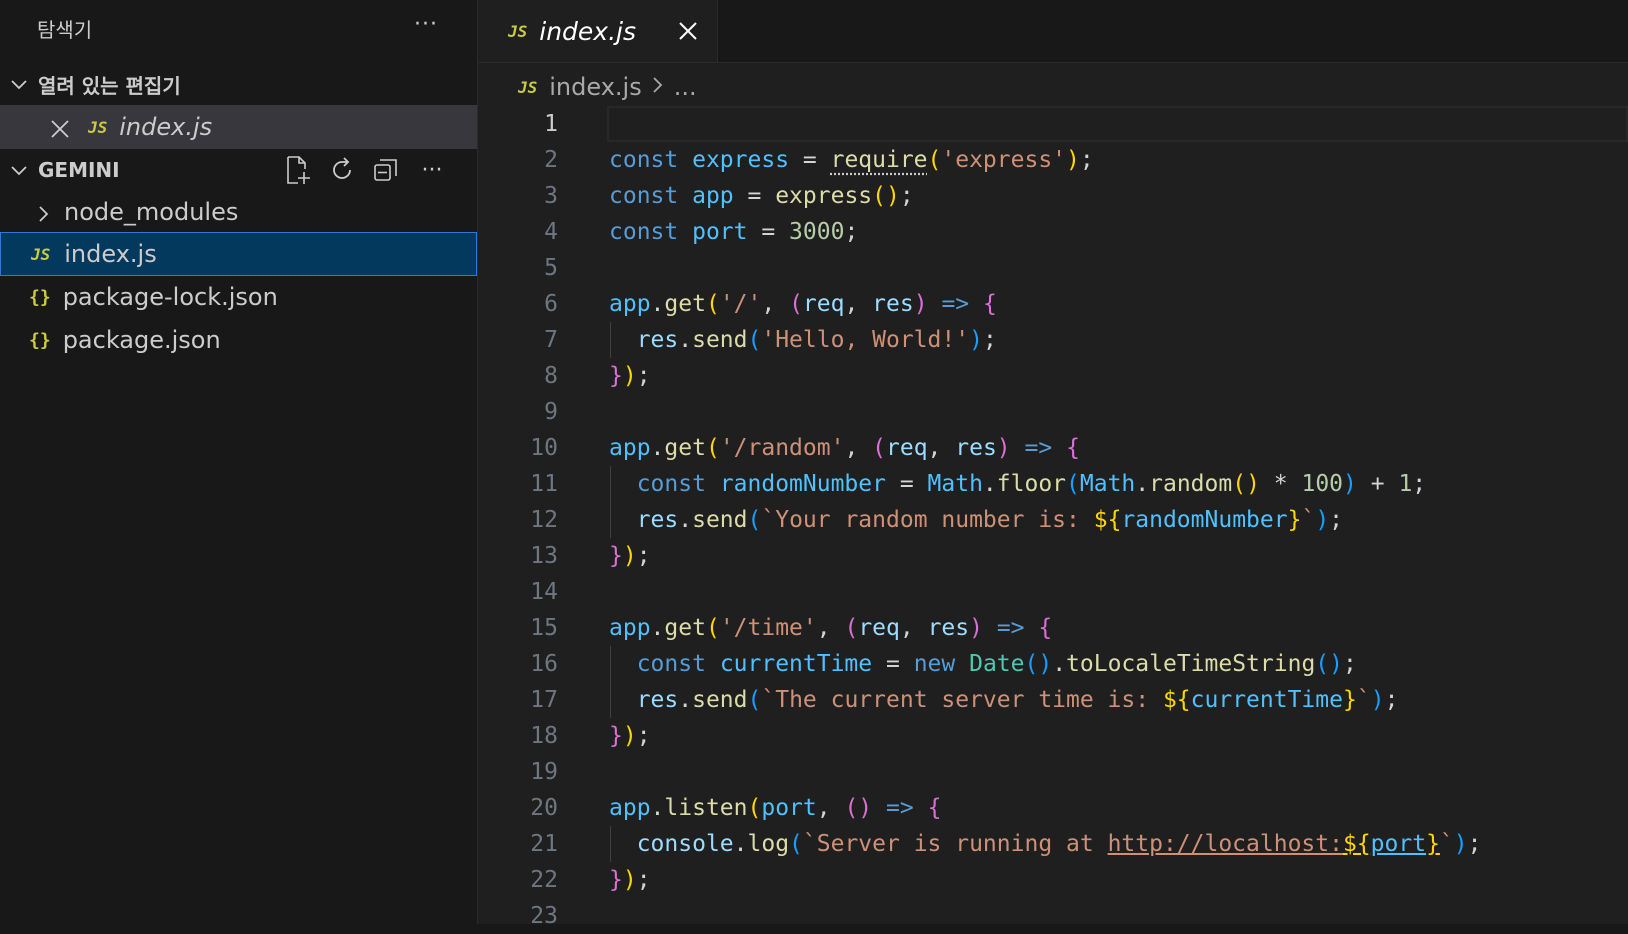  I want to click on line-number: 6, so click(551, 304).